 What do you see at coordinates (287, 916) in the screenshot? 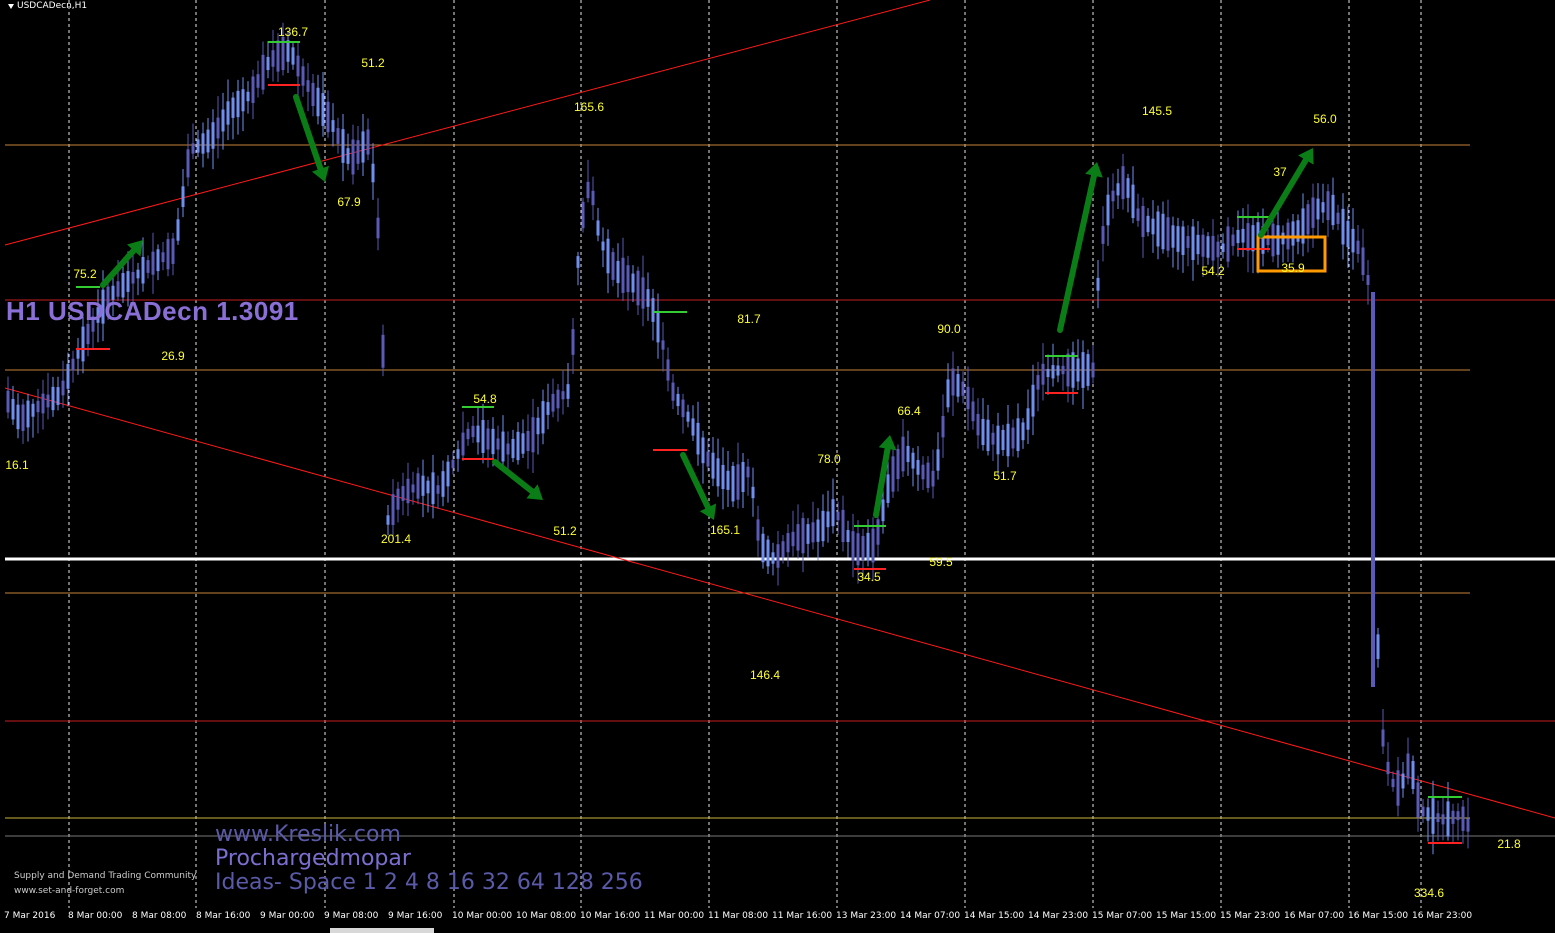
I see `time-axis-tick: 9 Mar 00:00` at bounding box center [287, 916].